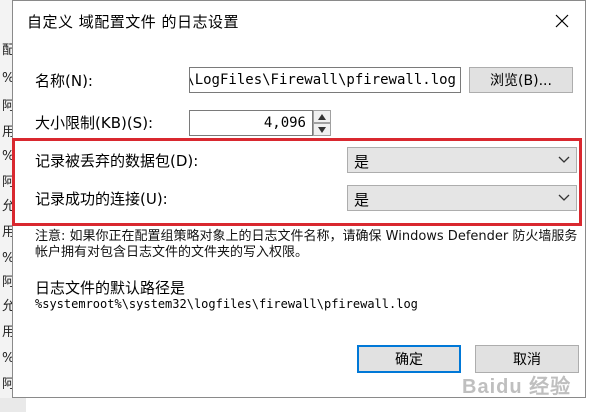  I want to click on spin-up-button, so click(322, 116).